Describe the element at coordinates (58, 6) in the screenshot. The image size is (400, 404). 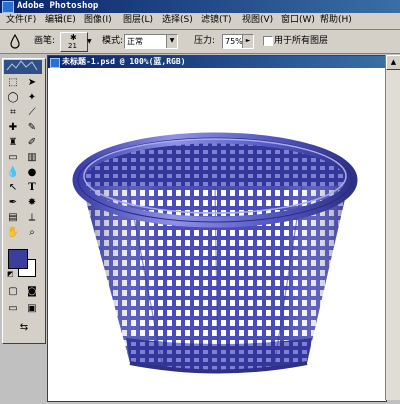
I see `app-title: Adobe Photoshop` at that location.